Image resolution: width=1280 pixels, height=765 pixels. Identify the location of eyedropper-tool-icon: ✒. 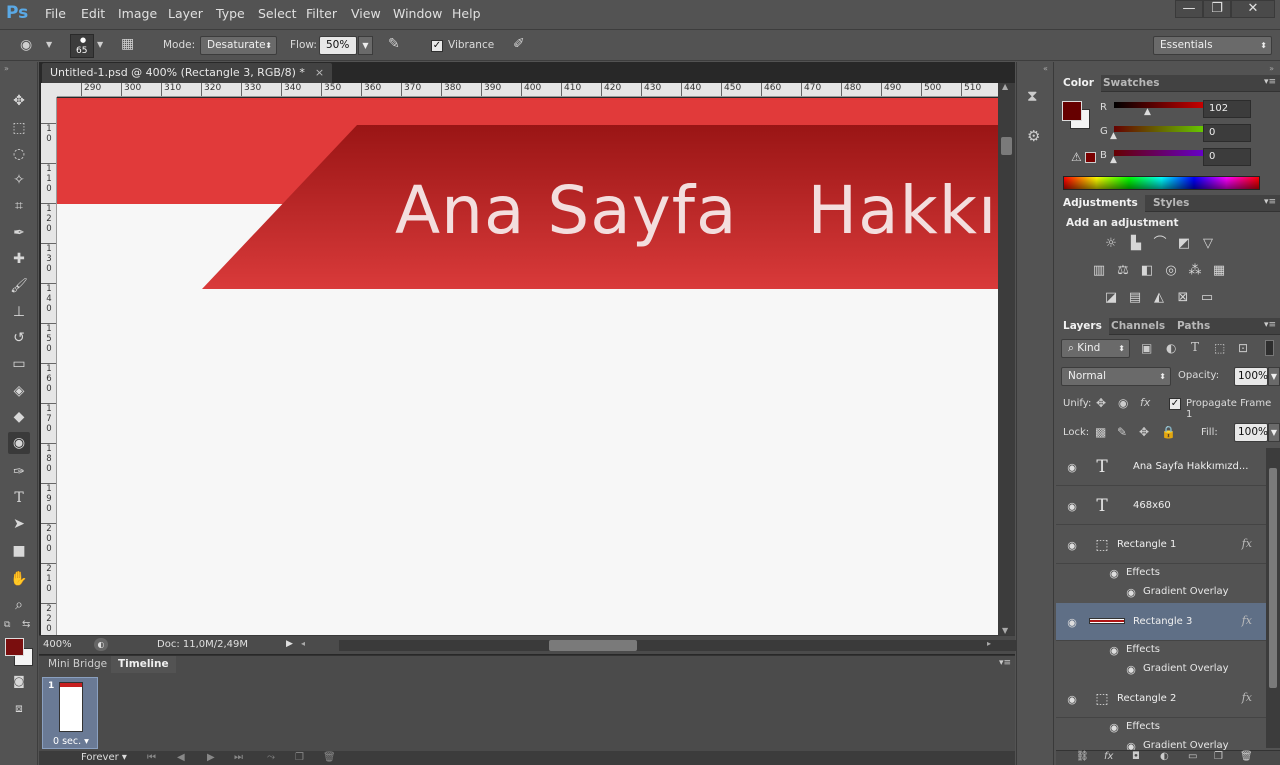
(19, 233).